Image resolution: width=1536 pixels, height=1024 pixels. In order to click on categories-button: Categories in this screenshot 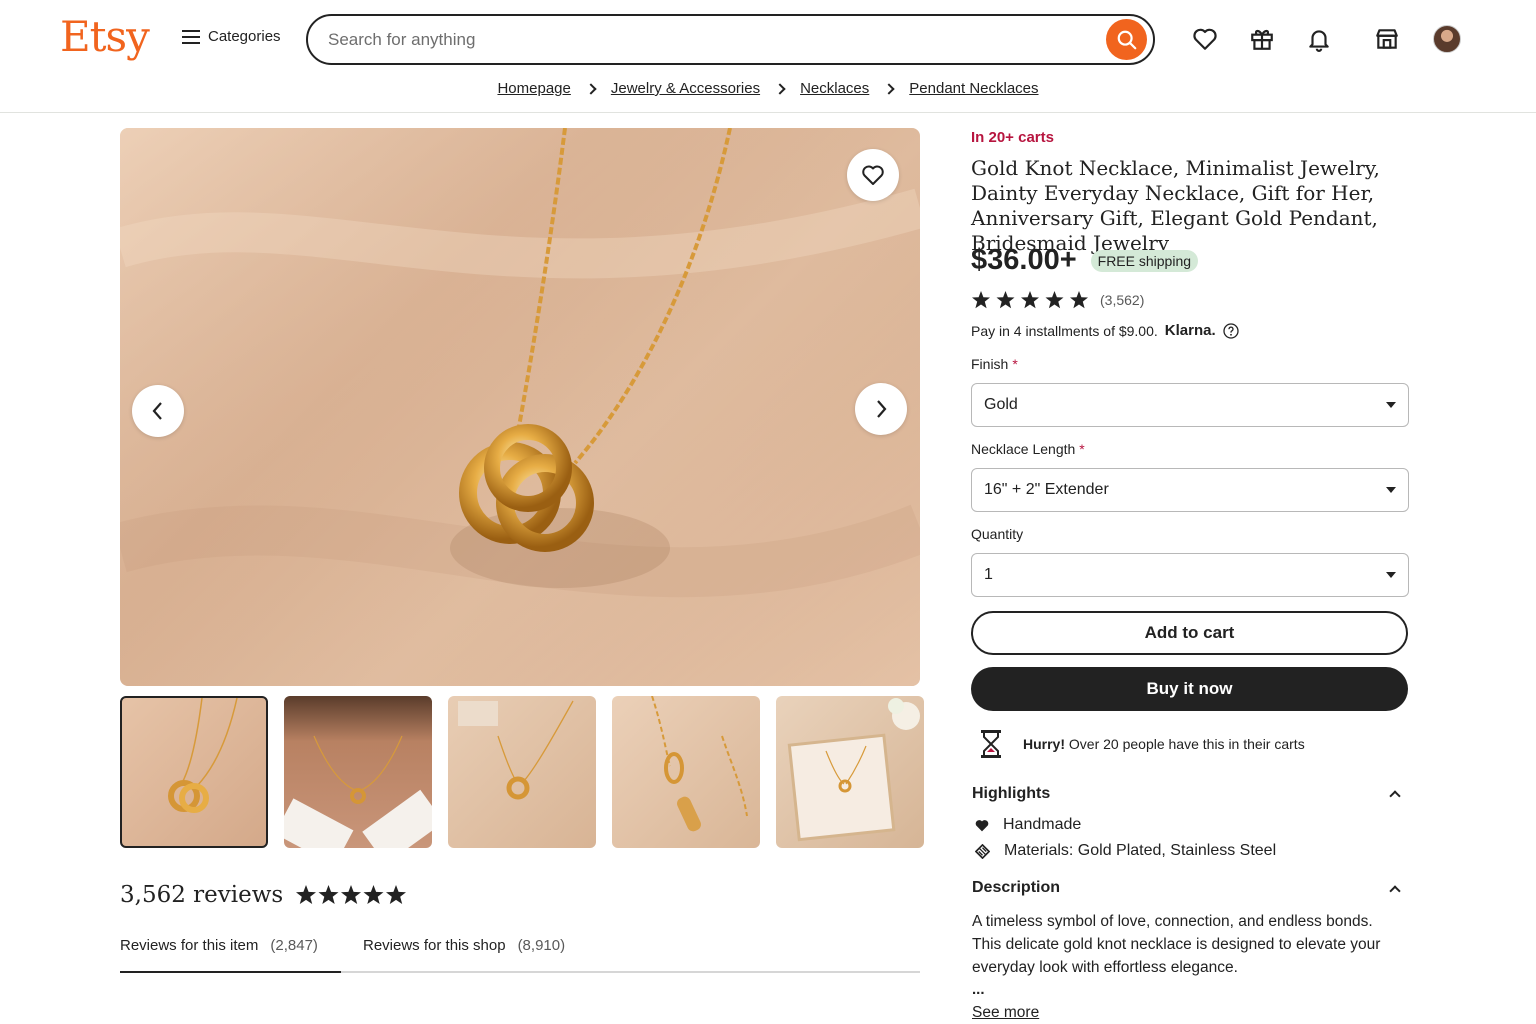, I will do `click(231, 36)`.